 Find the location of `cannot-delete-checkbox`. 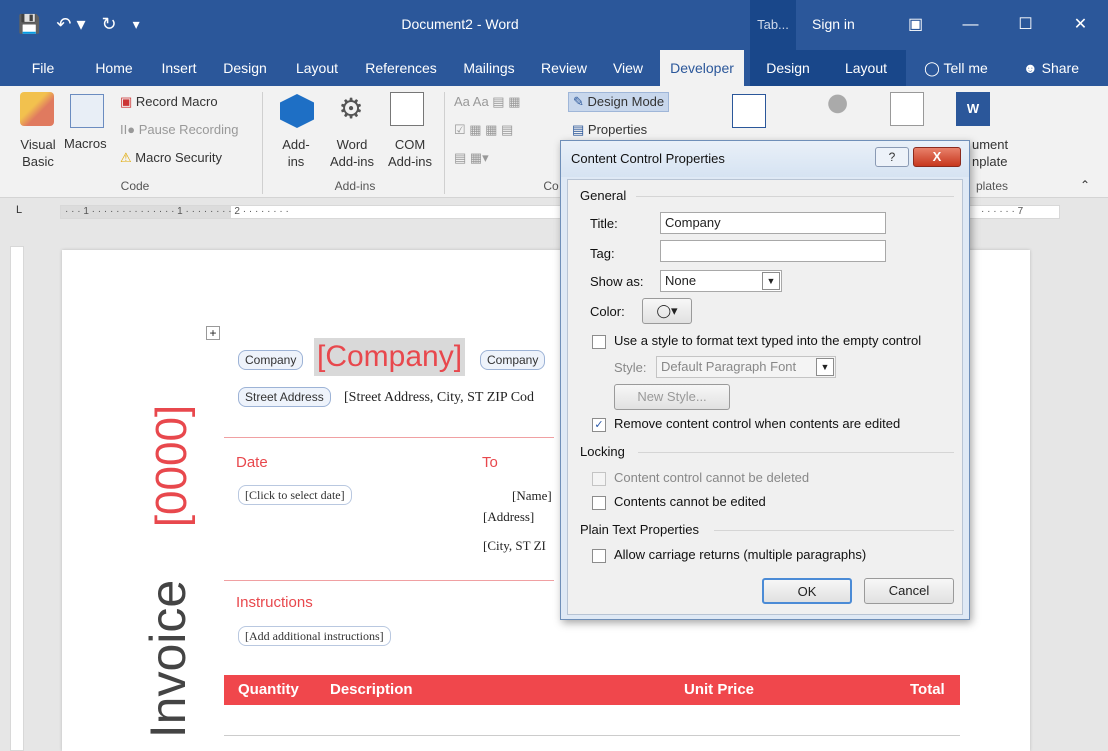

cannot-delete-checkbox is located at coordinates (599, 479).